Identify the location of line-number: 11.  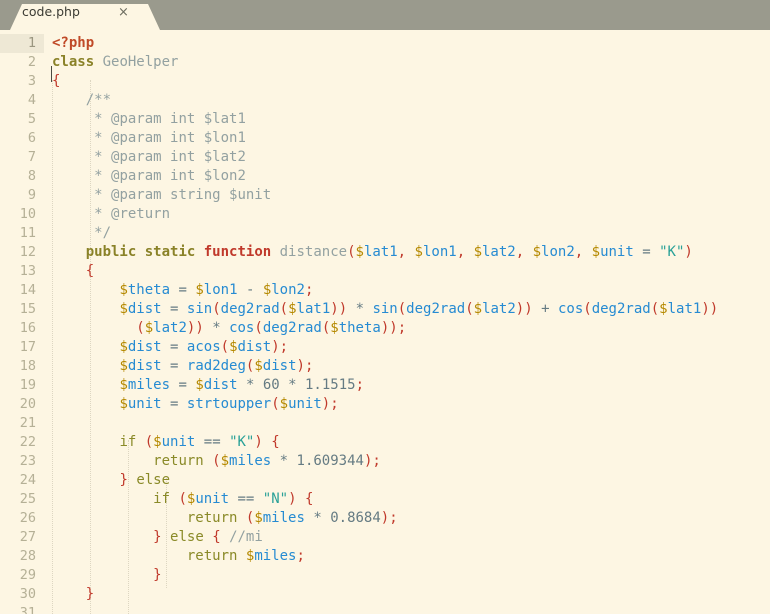
(27, 233).